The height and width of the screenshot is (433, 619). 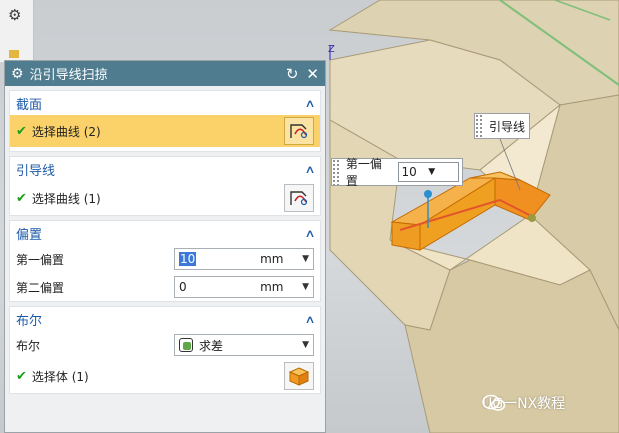 What do you see at coordinates (165, 376) in the screenshot?
I see `select-body-row: ✔ 选择体 (1)` at bounding box center [165, 376].